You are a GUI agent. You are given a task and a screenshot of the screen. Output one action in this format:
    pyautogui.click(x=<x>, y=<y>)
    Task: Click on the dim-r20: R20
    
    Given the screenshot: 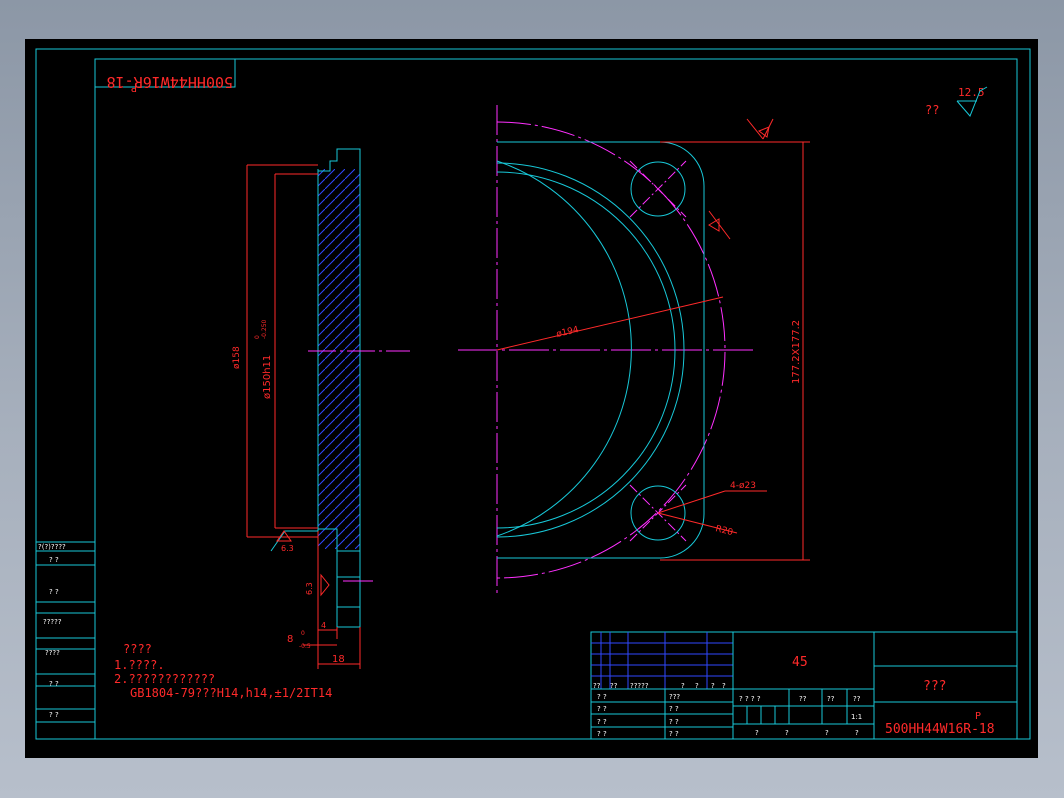 What is the action you would take?
    pyautogui.click(x=724, y=531)
    